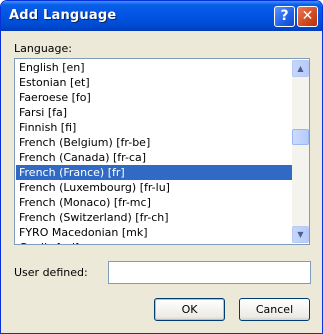  What do you see at coordinates (274, 309) in the screenshot?
I see `cancel-button: Cancel` at bounding box center [274, 309].